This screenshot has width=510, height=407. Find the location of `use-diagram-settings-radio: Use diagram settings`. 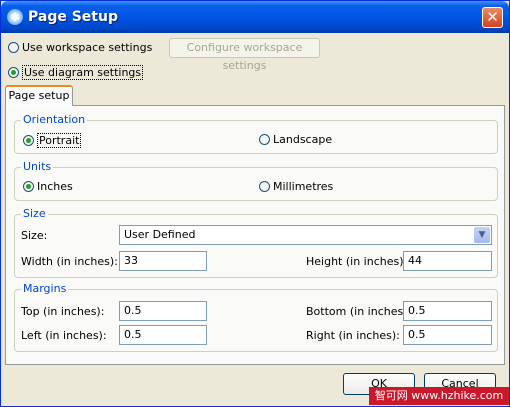

use-diagram-settings-radio: Use diagram settings is located at coordinates (76, 72).